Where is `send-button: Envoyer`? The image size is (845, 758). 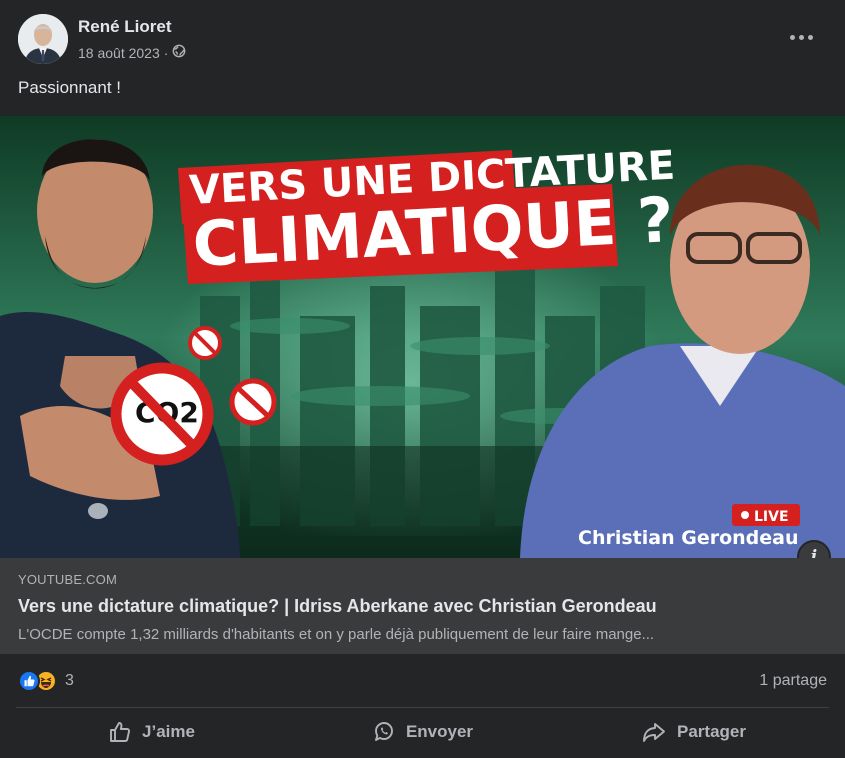
send-button: Envoyer is located at coordinates (422, 732).